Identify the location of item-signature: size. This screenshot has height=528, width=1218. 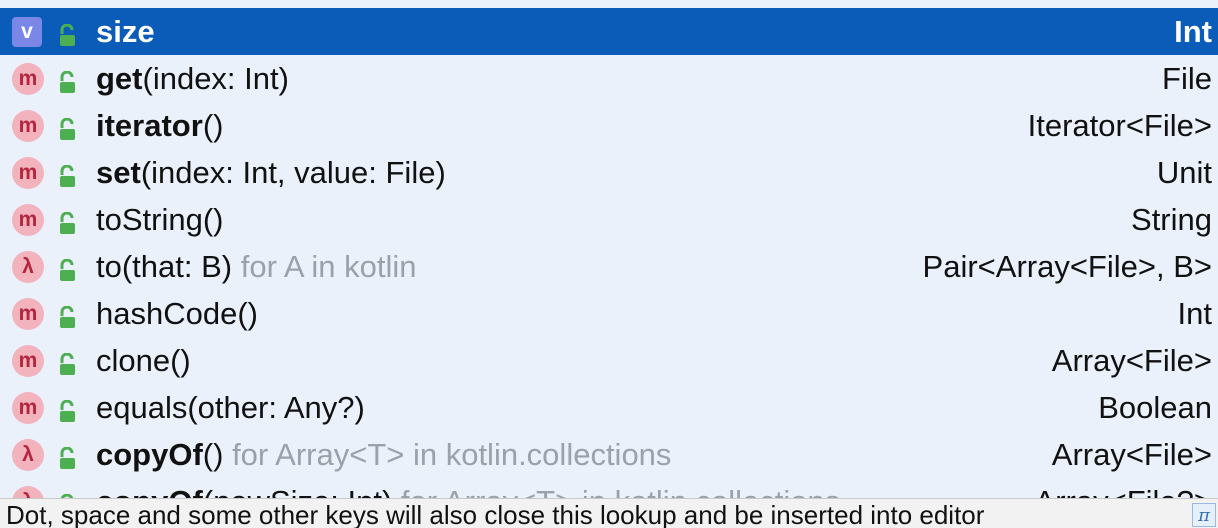
(125, 32).